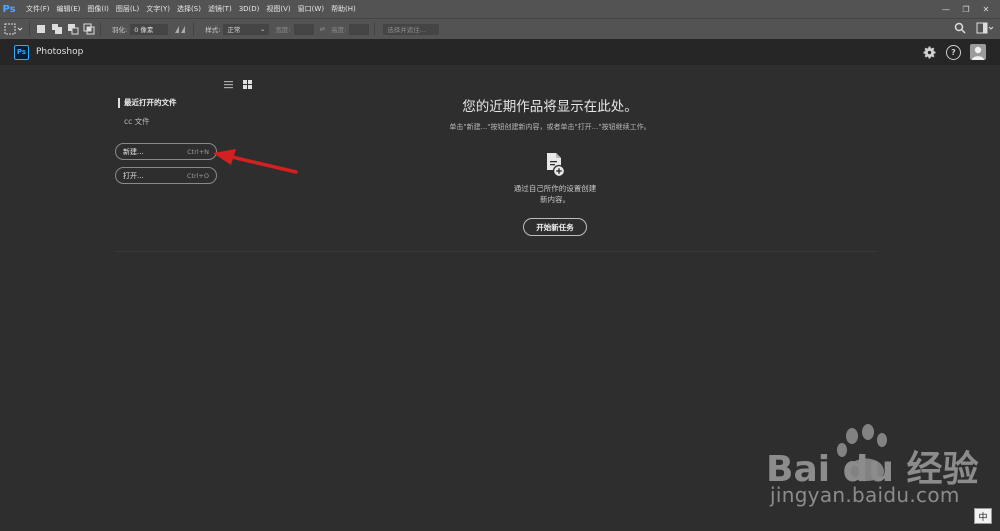 This screenshot has width=1000, height=531. I want to click on menu-file: 文件(F), so click(38, 9).